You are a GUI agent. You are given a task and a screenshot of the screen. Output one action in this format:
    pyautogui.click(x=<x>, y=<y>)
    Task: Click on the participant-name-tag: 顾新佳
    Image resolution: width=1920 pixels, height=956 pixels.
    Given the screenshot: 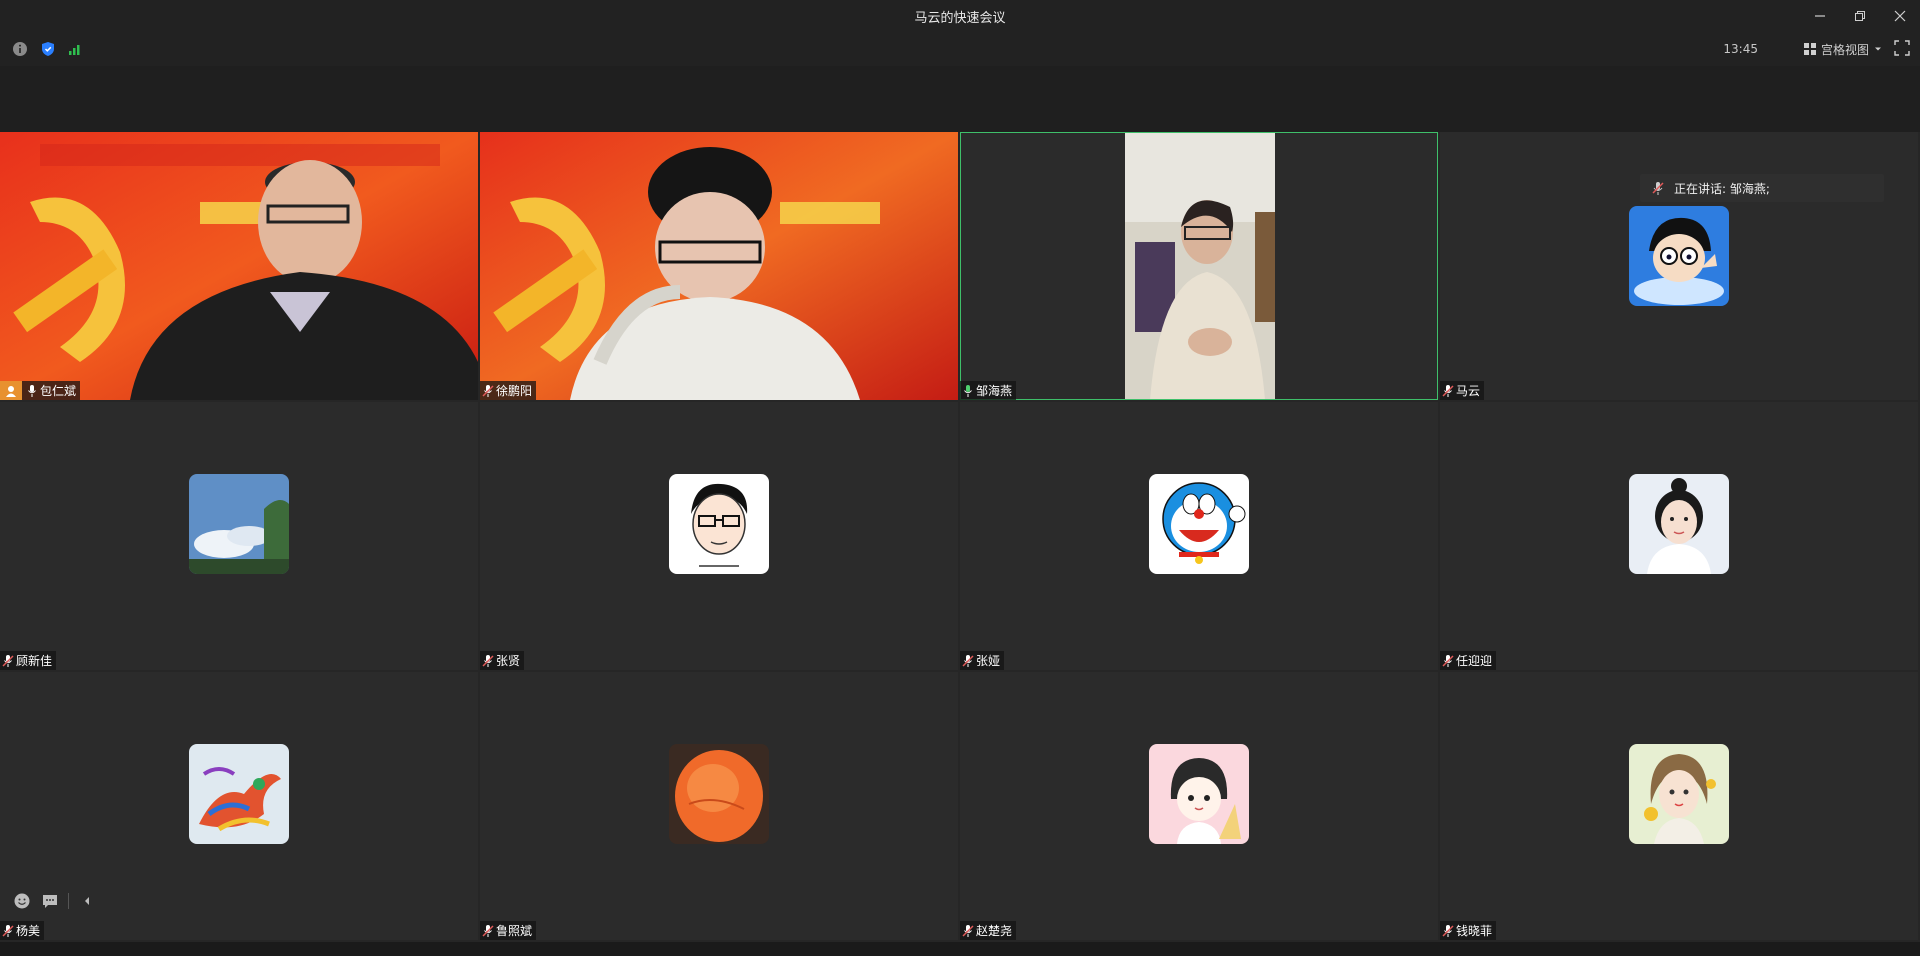 What is the action you would take?
    pyautogui.click(x=28, y=660)
    